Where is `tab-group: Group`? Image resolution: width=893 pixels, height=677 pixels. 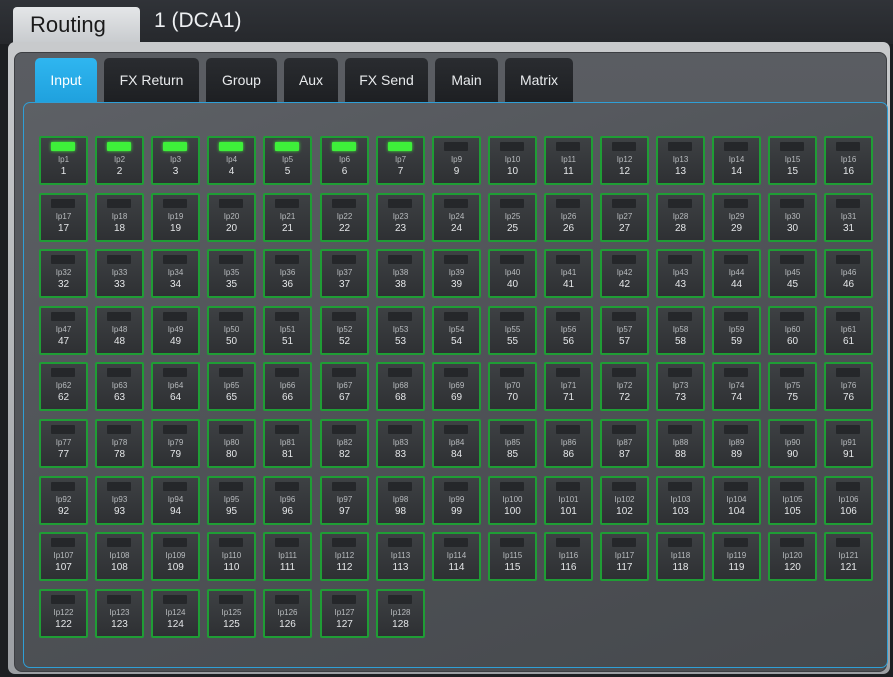 tab-group: Group is located at coordinates (241, 81).